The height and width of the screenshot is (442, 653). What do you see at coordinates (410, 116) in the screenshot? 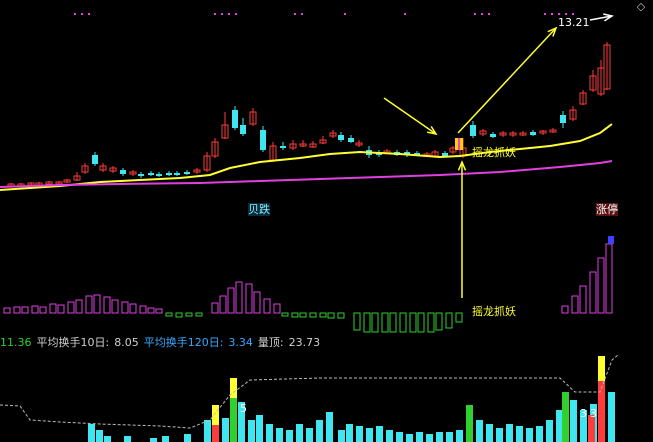
I see `annotation-arrow-line` at bounding box center [410, 116].